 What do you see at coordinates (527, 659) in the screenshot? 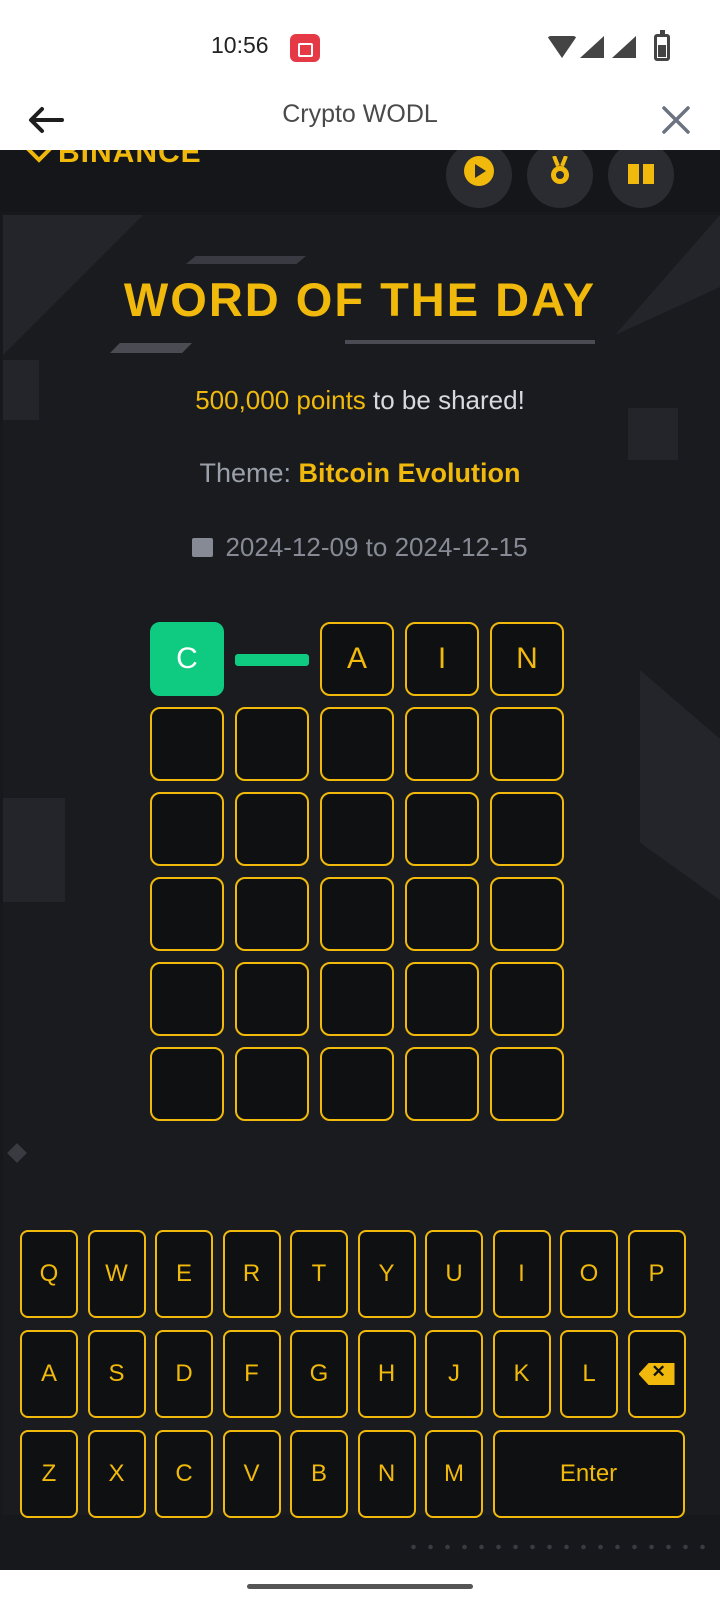
I see `board-tile: N` at bounding box center [527, 659].